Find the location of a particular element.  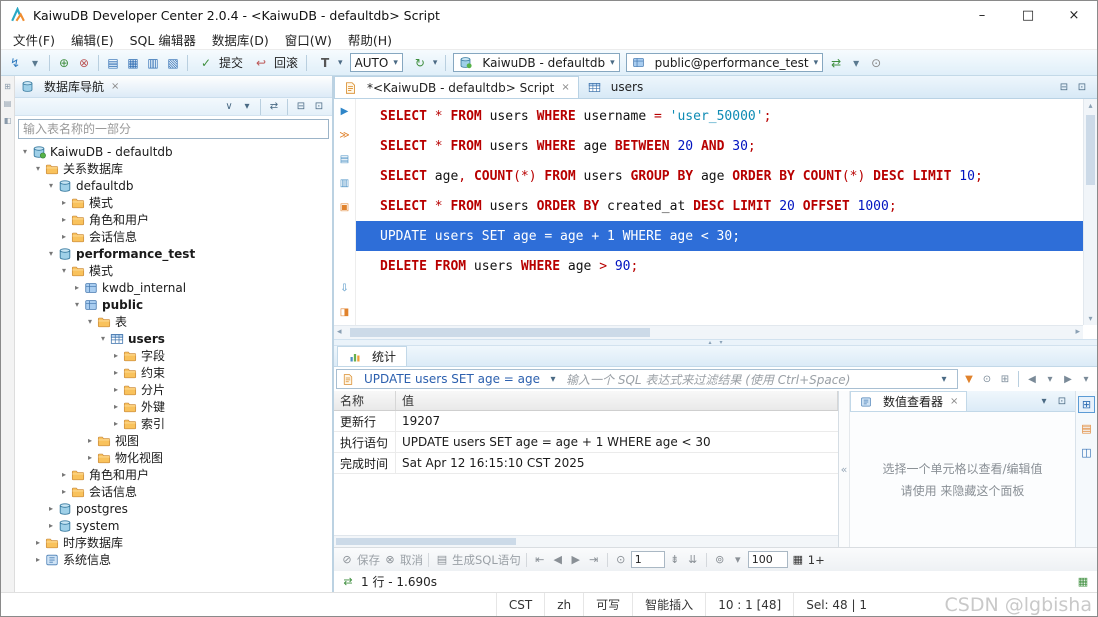

tree-node: ▸ 外键 is located at coordinates (173, 406).